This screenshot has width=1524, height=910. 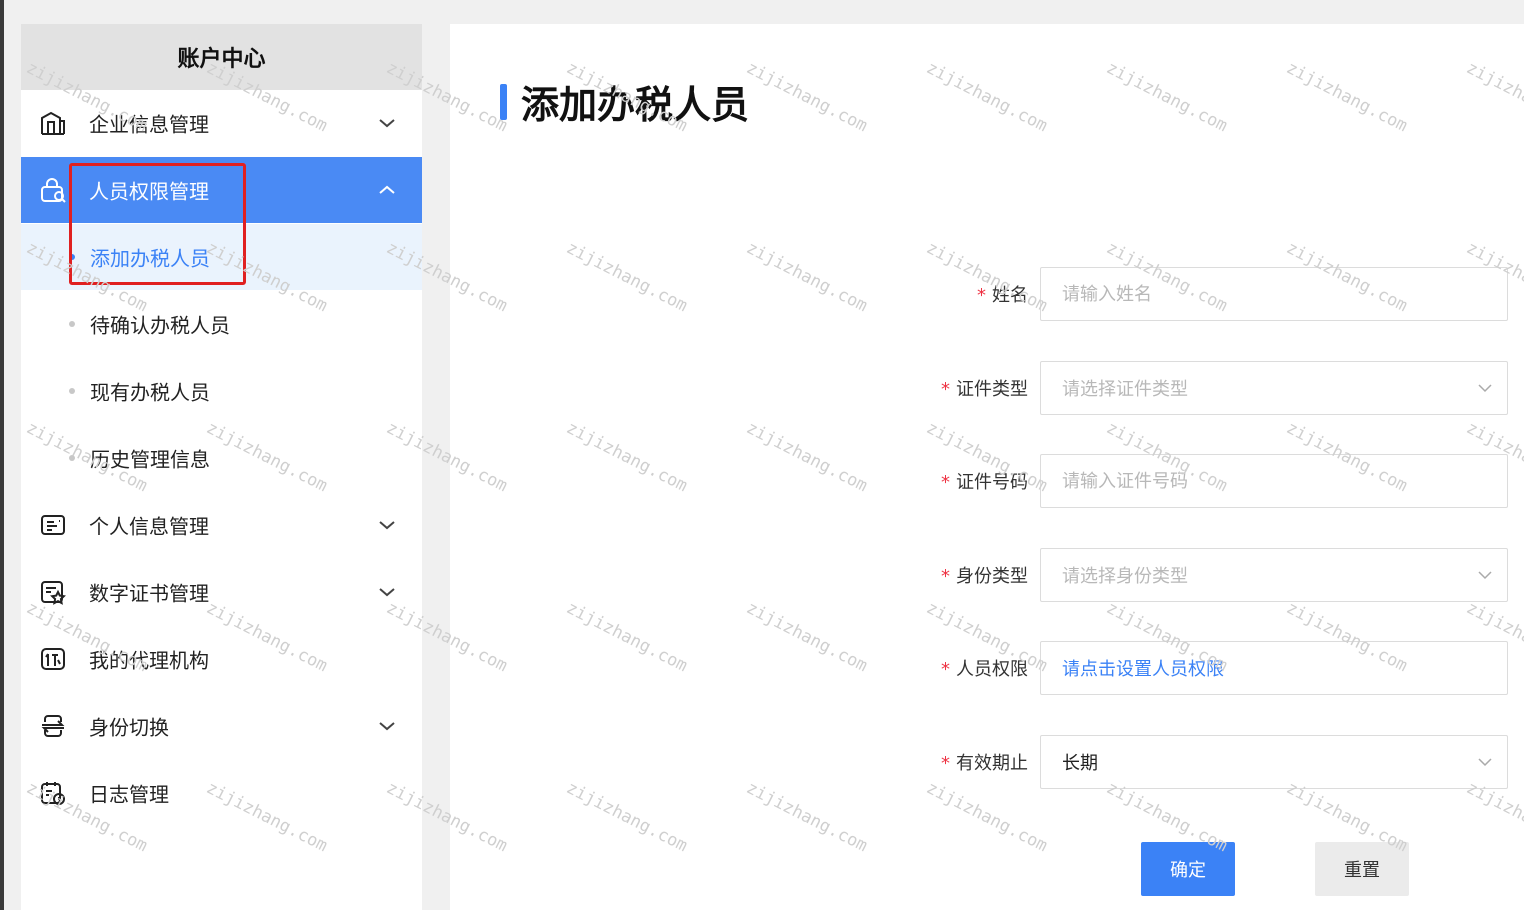 What do you see at coordinates (53, 593) in the screenshot?
I see `certificate-icon` at bounding box center [53, 593].